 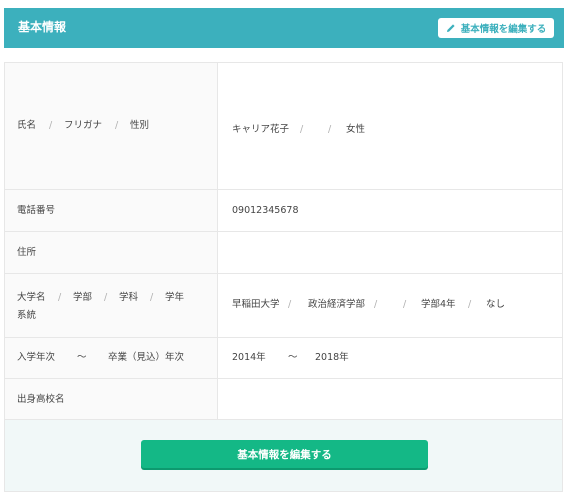 I want to click on label-phone: 電話番号, so click(x=36, y=210).